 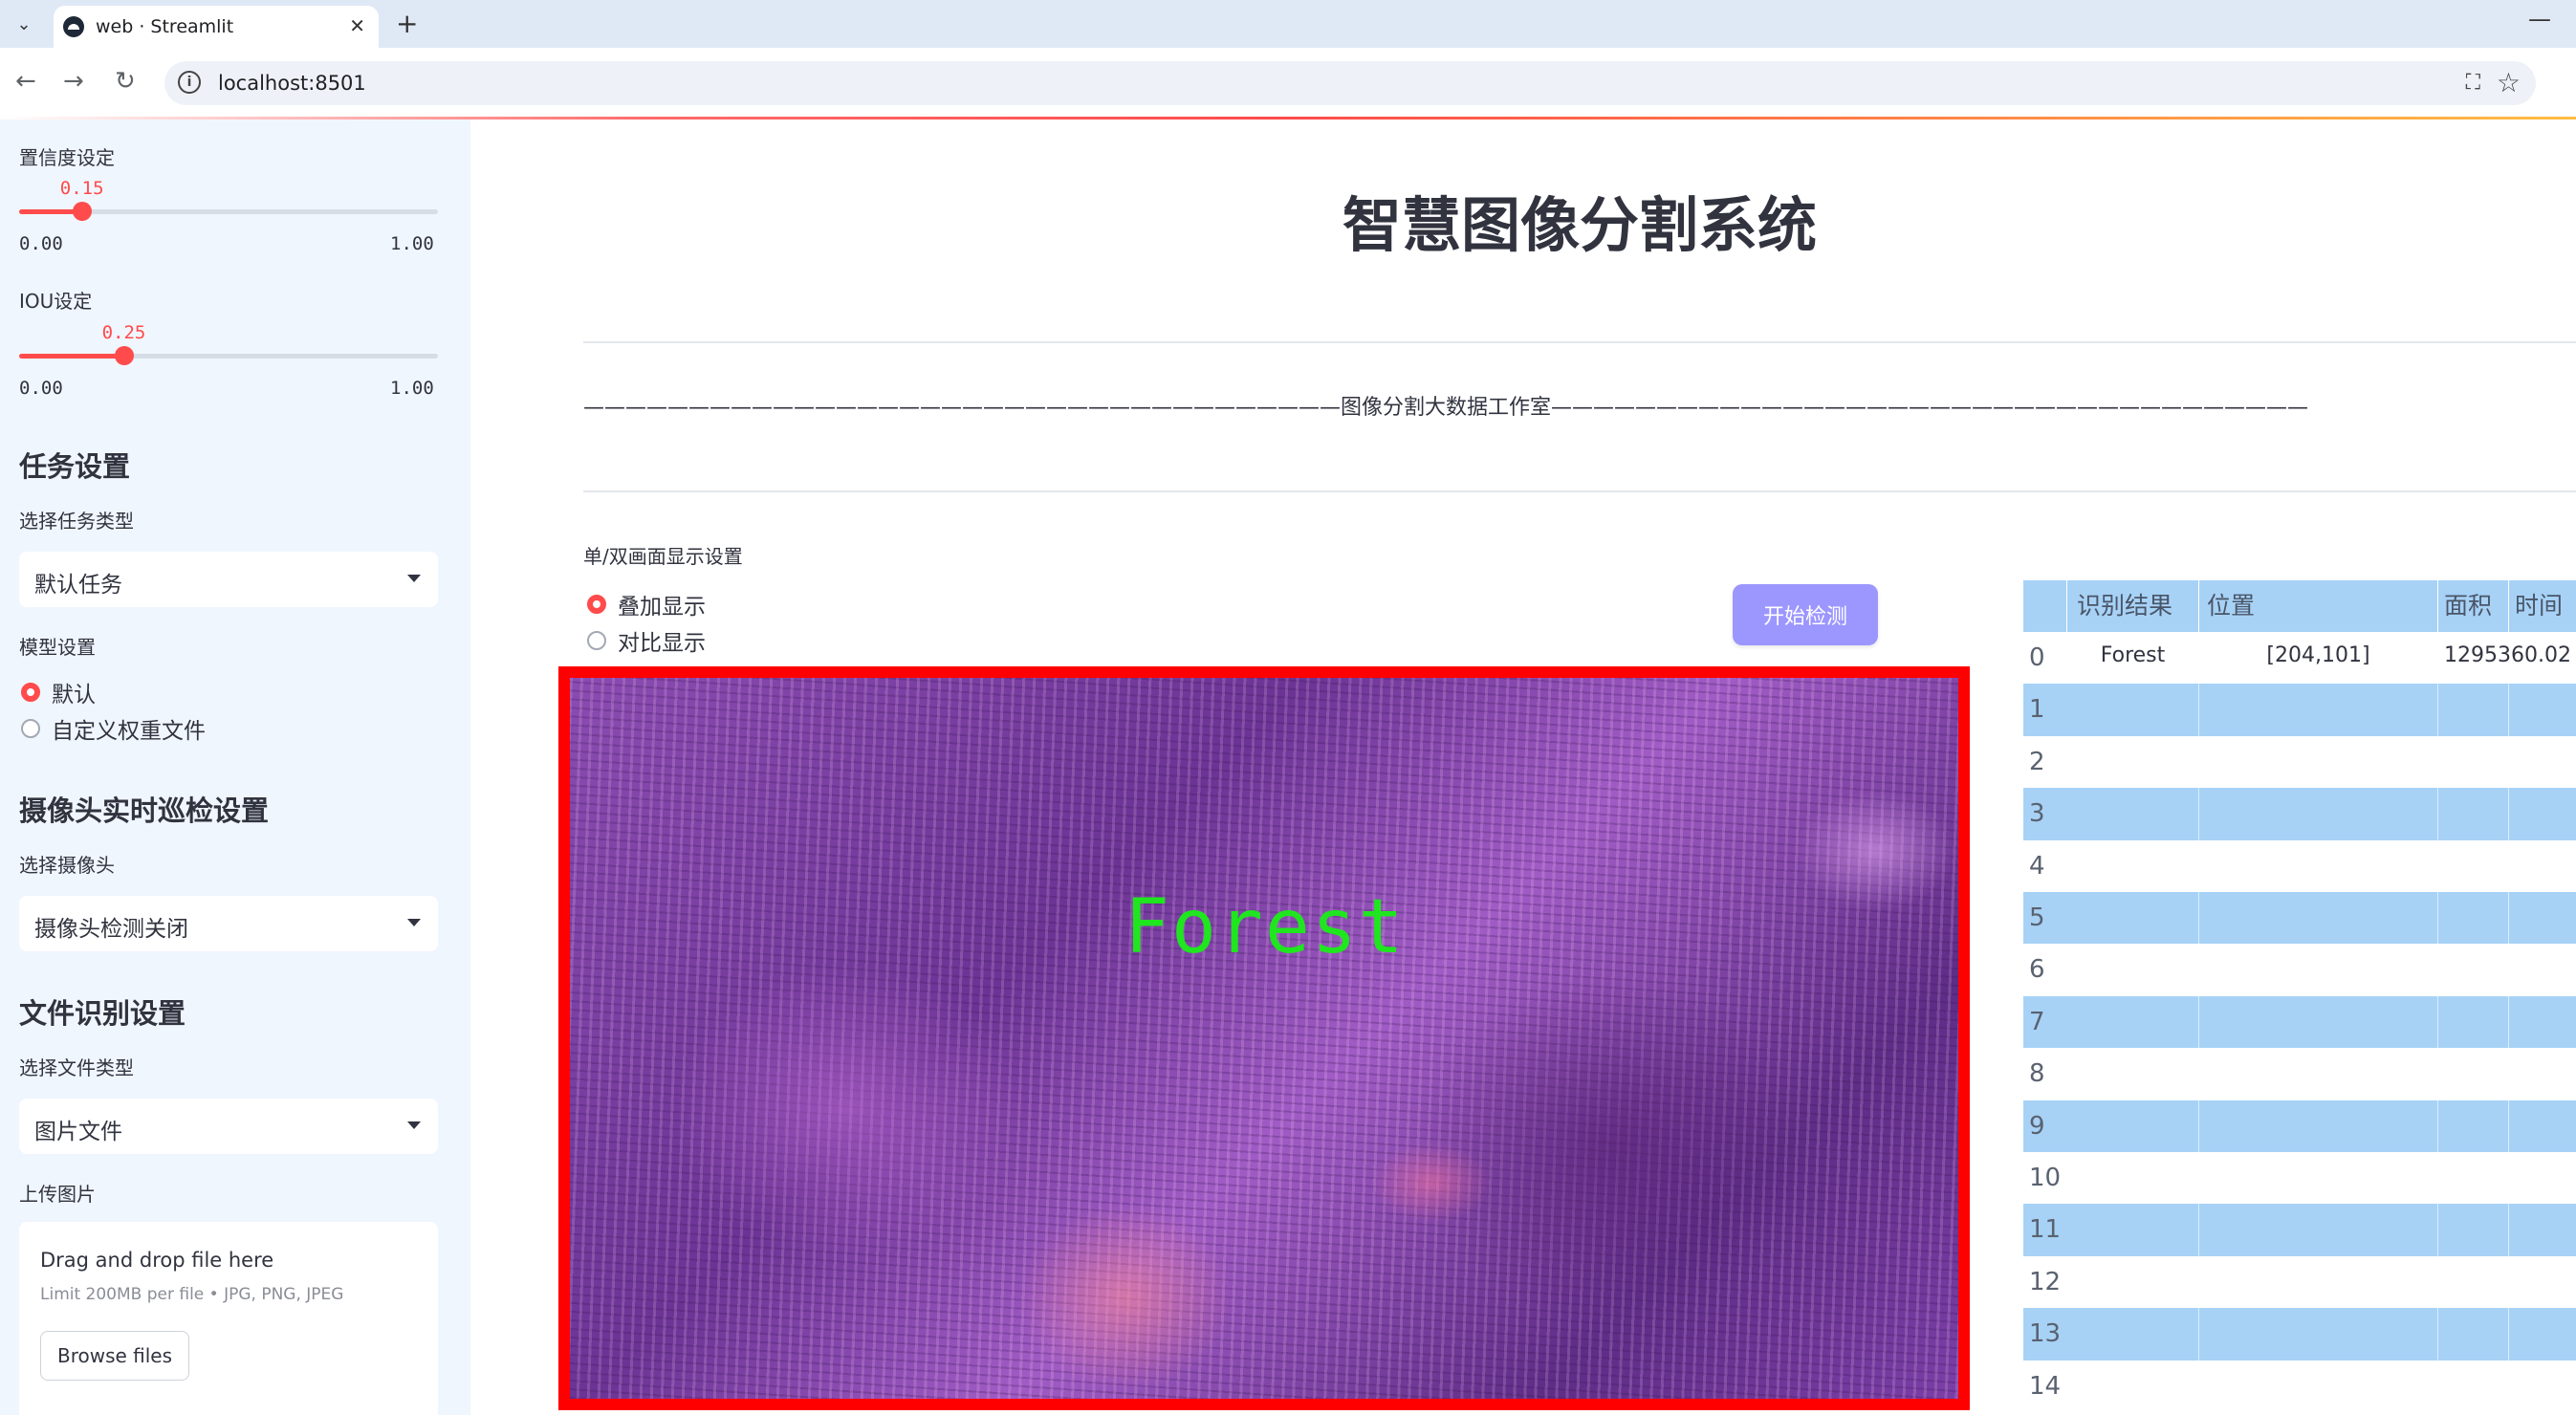 What do you see at coordinates (81, 188) in the screenshot?
I see `confidence-value: 0.15` at bounding box center [81, 188].